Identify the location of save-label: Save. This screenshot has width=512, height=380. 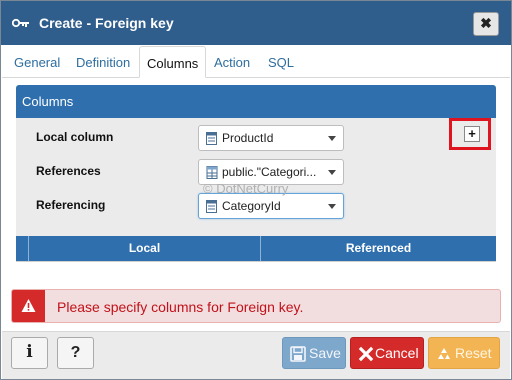
(325, 353).